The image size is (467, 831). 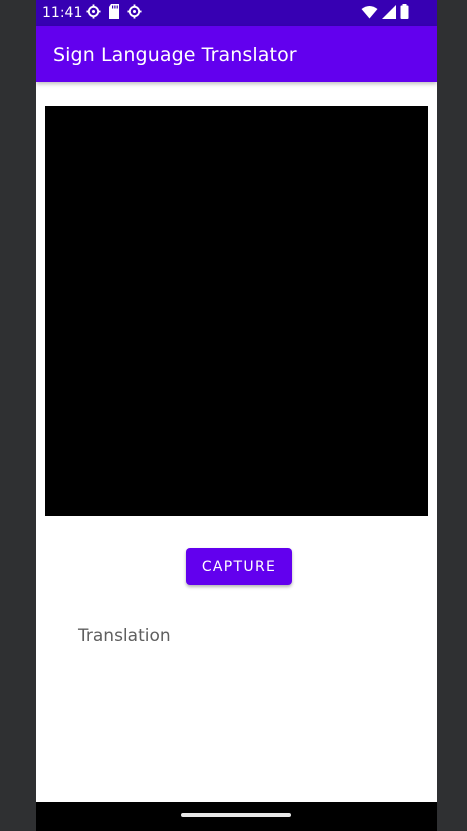 What do you see at coordinates (124, 636) in the screenshot?
I see `translation-text: Translation` at bounding box center [124, 636].